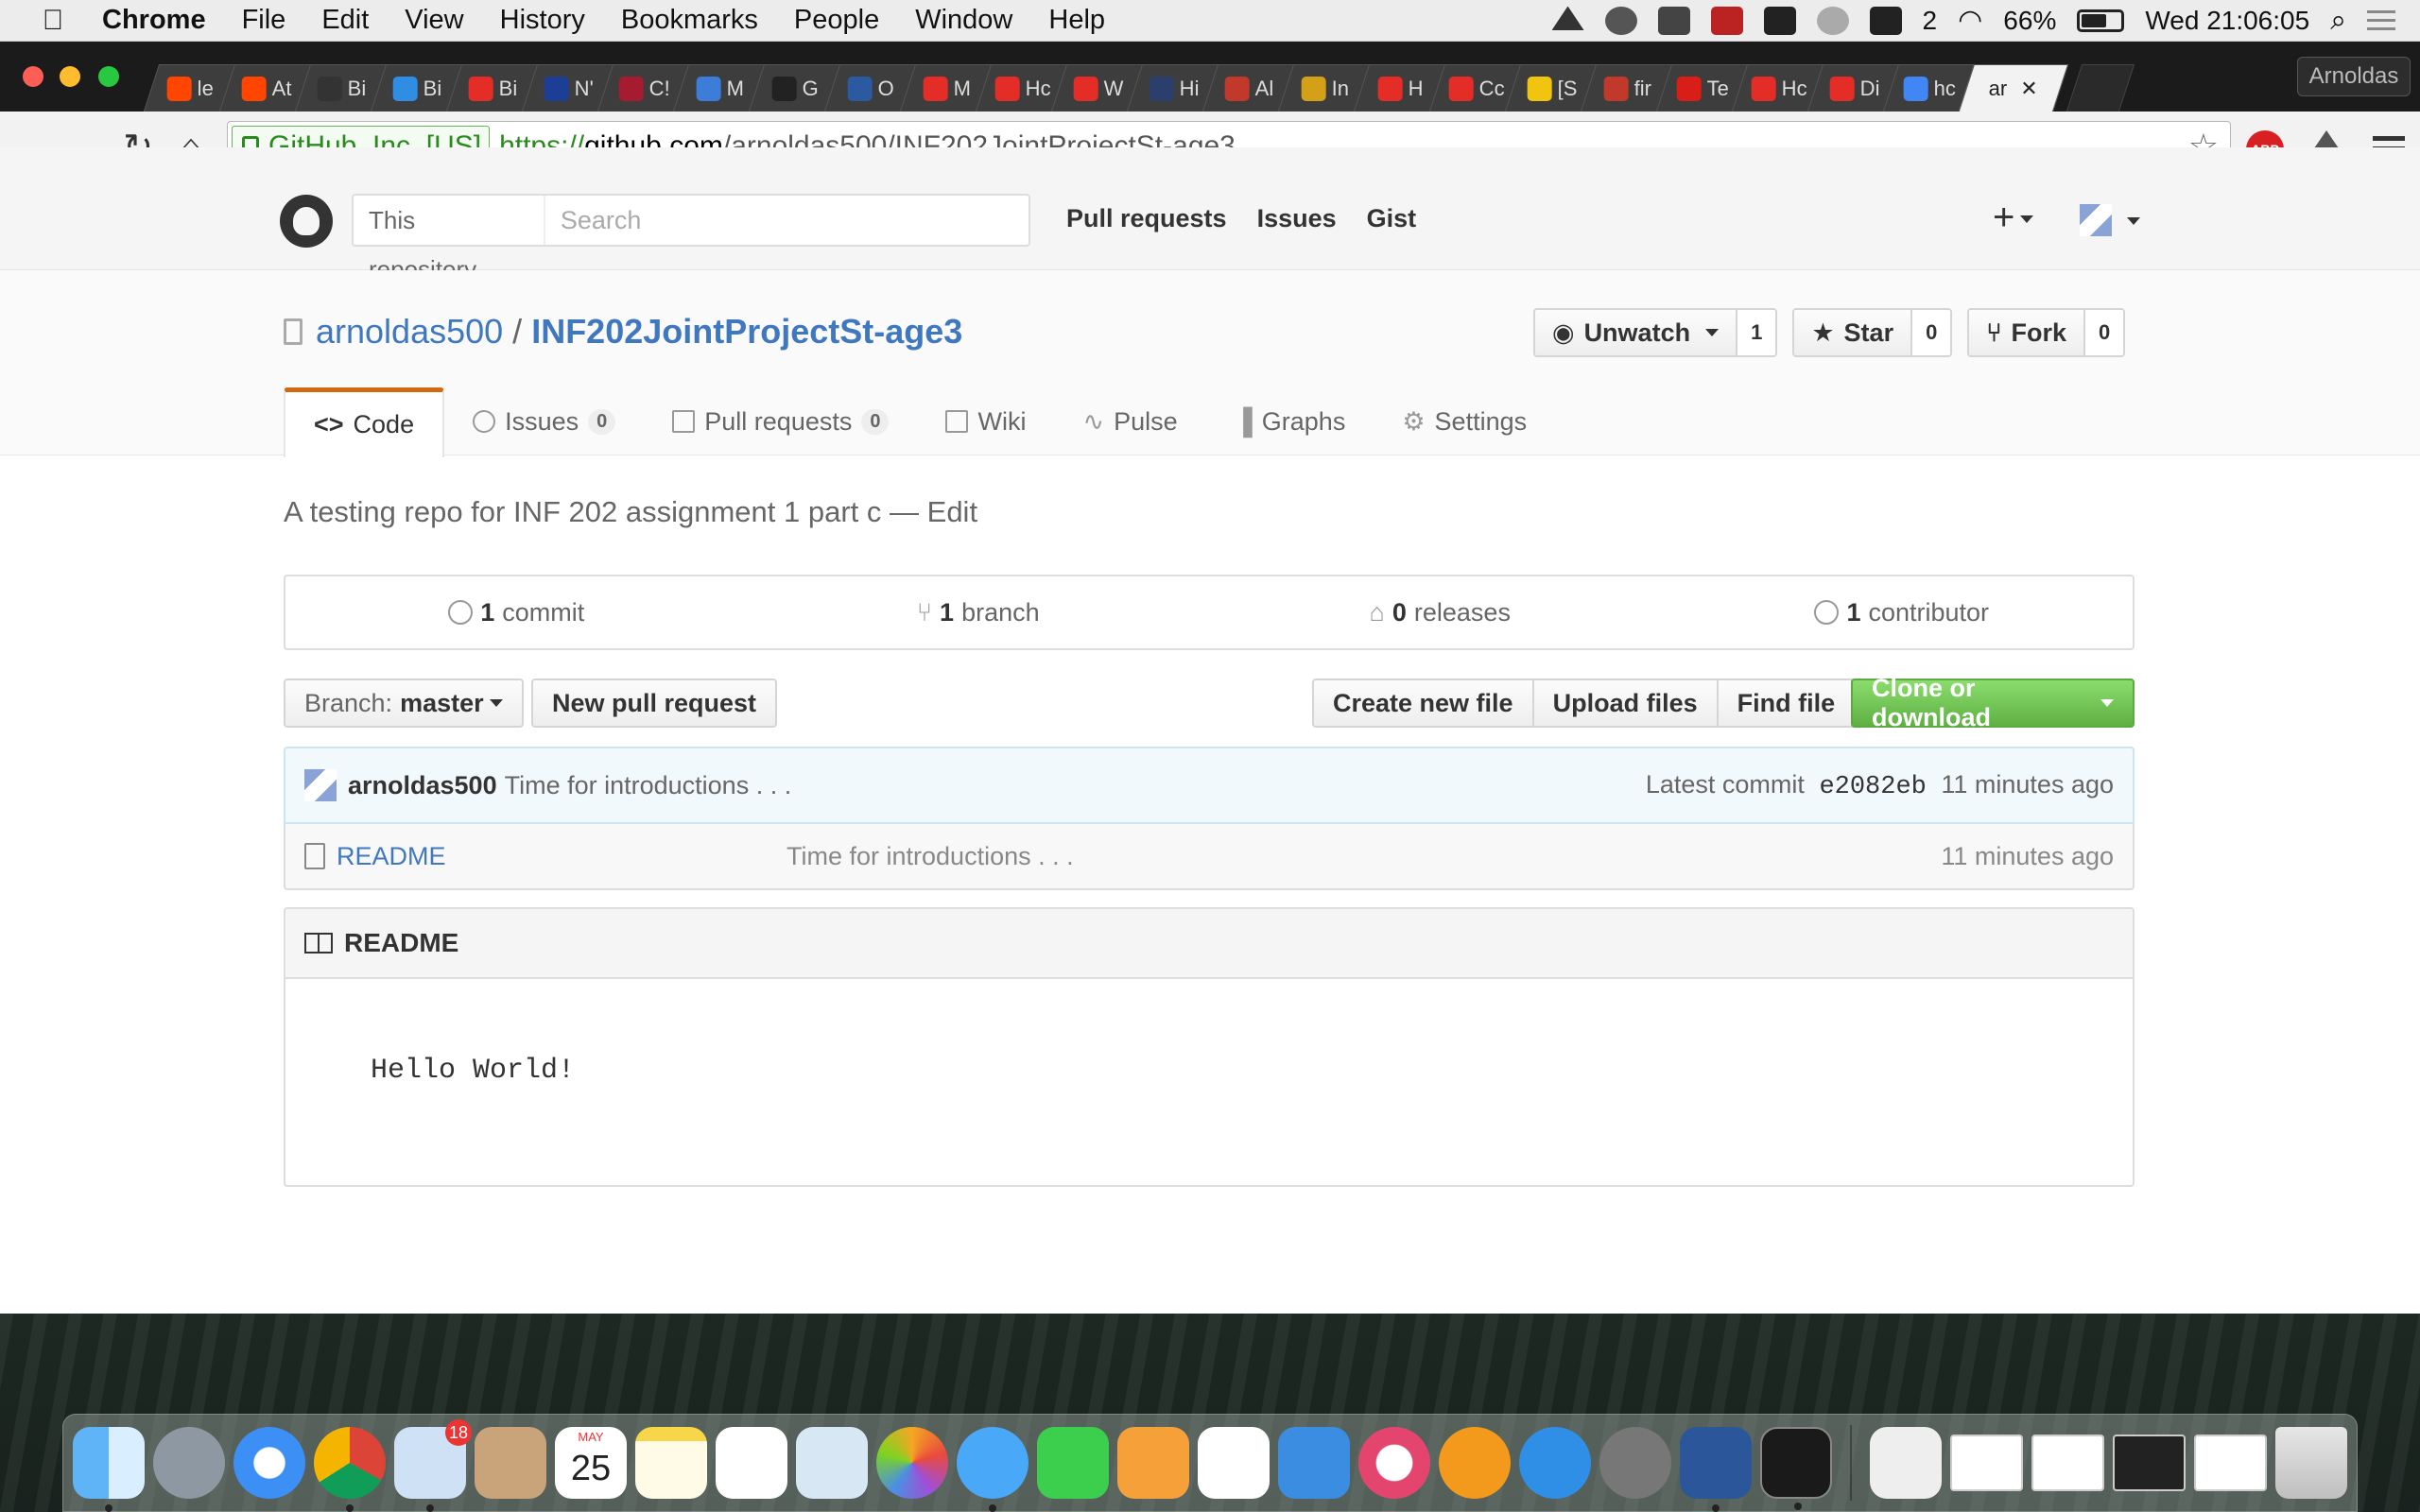  What do you see at coordinates (33, 76) in the screenshot?
I see `window-close-button` at bounding box center [33, 76].